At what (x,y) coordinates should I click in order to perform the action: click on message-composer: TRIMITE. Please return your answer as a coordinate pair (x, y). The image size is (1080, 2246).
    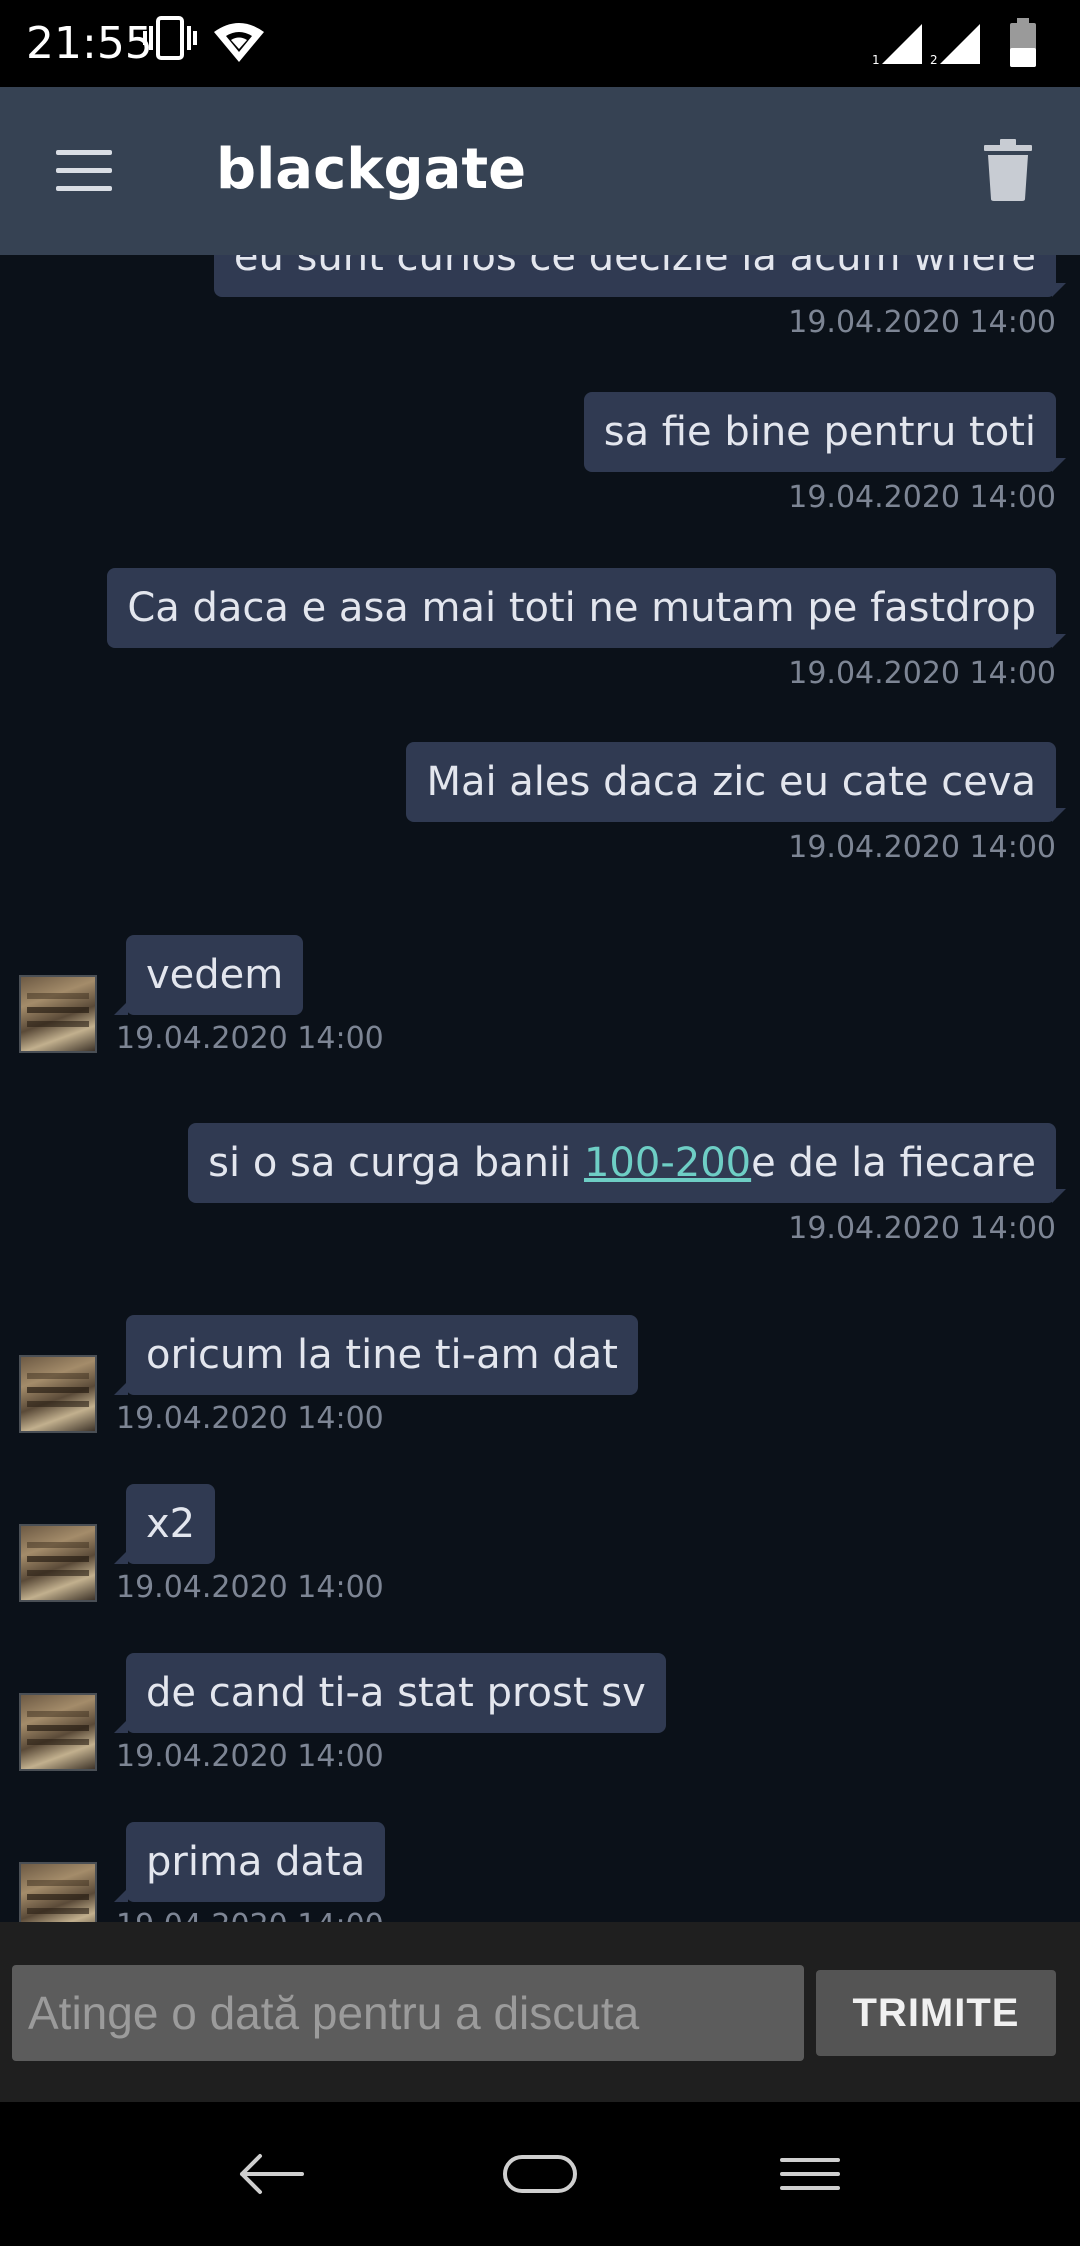
    Looking at the image, I should click on (540, 2012).